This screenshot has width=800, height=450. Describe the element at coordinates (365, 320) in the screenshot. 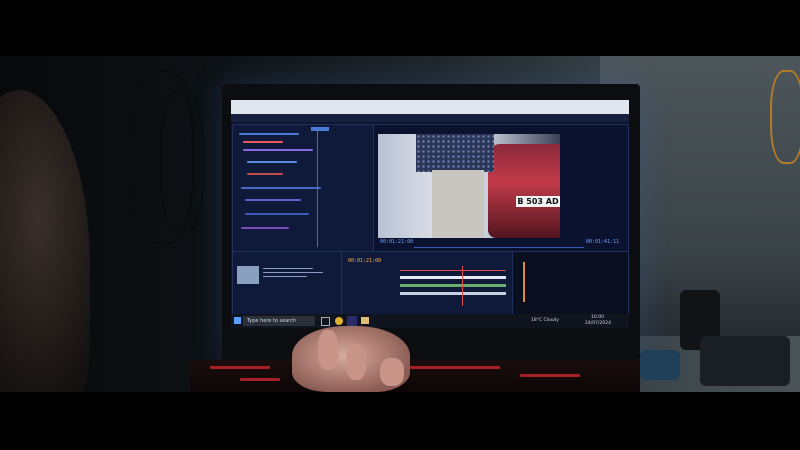

I see `explorer-icon` at that location.